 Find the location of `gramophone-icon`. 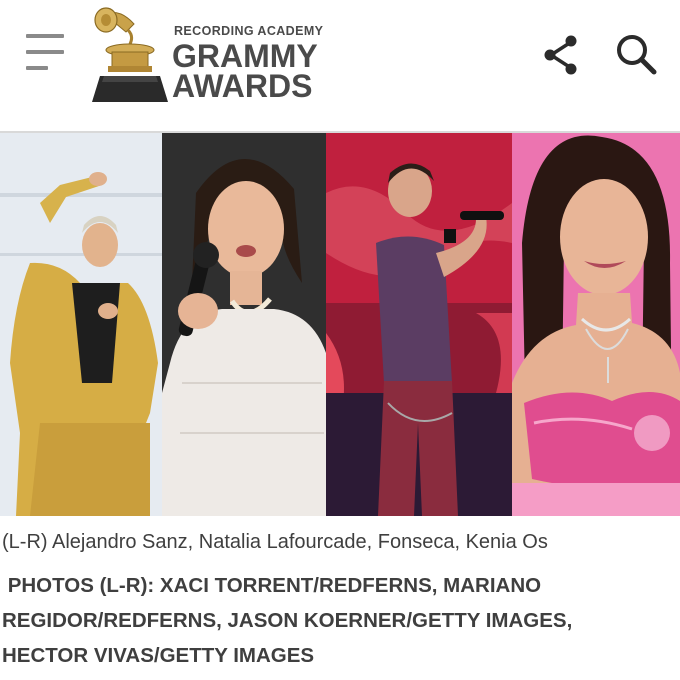

gramophone-icon is located at coordinates (130, 54).